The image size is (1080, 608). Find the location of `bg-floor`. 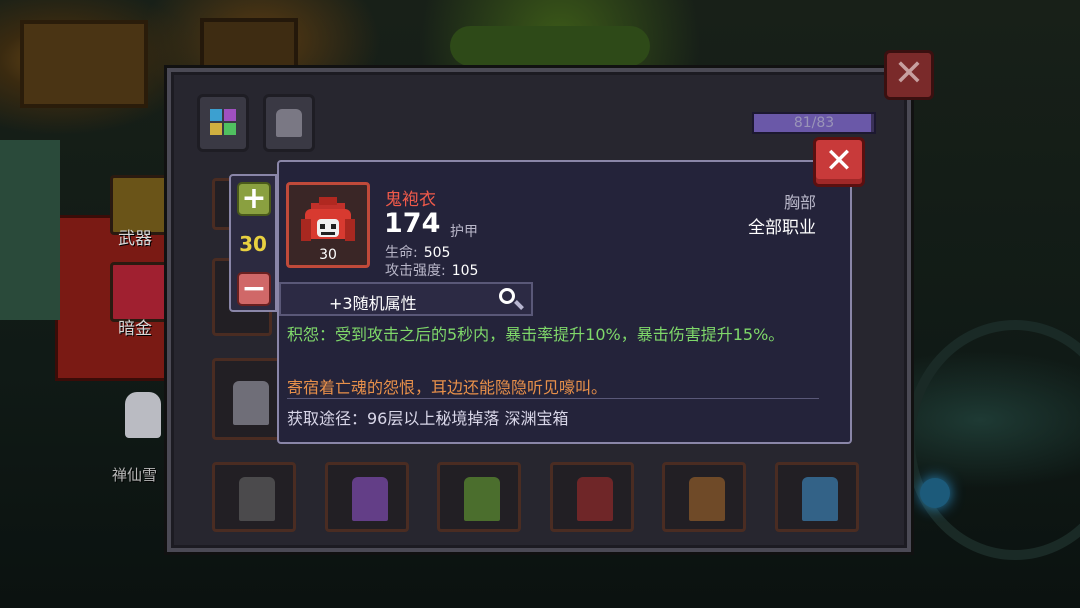

bg-floor is located at coordinates (30, 230).